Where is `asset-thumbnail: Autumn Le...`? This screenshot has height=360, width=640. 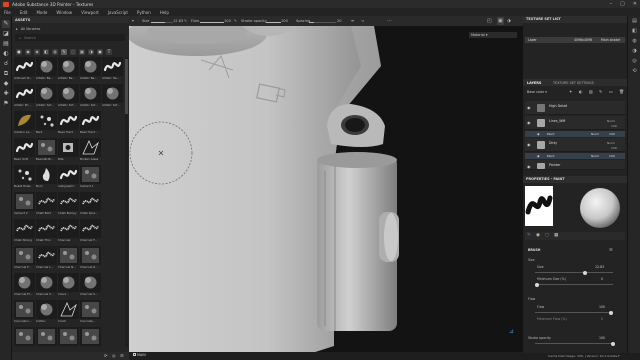 asset-thumbnail: Autumn Le... is located at coordinates (24, 123).